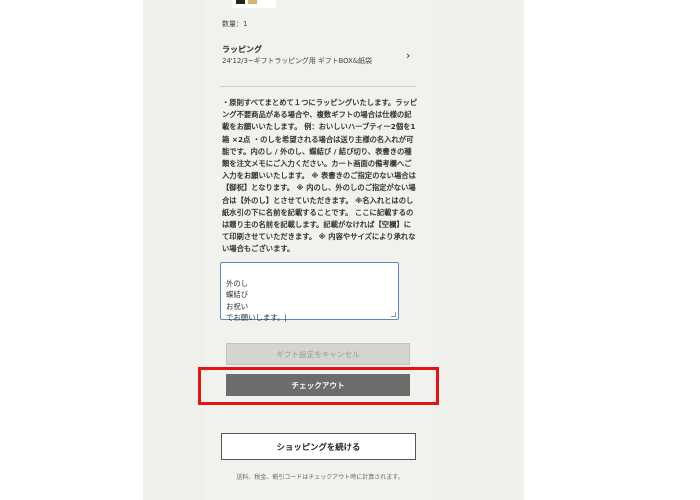 The height and width of the screenshot is (500, 700). I want to click on continue-shopping-button: ショッピングを続ける, so click(318, 446).